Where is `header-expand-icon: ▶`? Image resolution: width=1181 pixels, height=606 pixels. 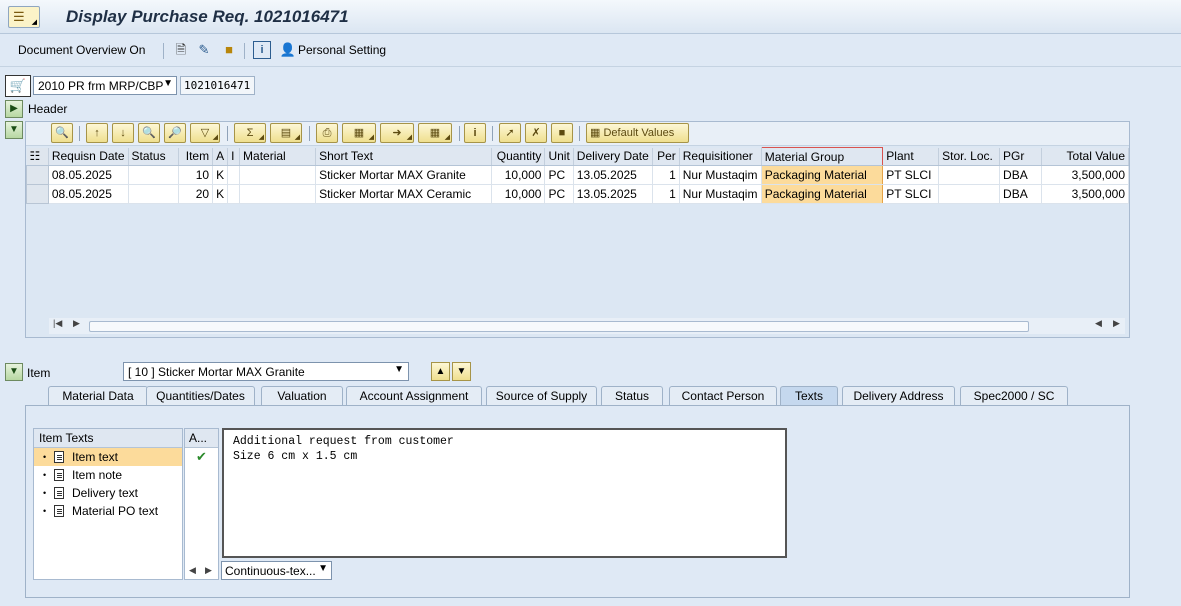
header-expand-icon: ▶ is located at coordinates (14, 109).